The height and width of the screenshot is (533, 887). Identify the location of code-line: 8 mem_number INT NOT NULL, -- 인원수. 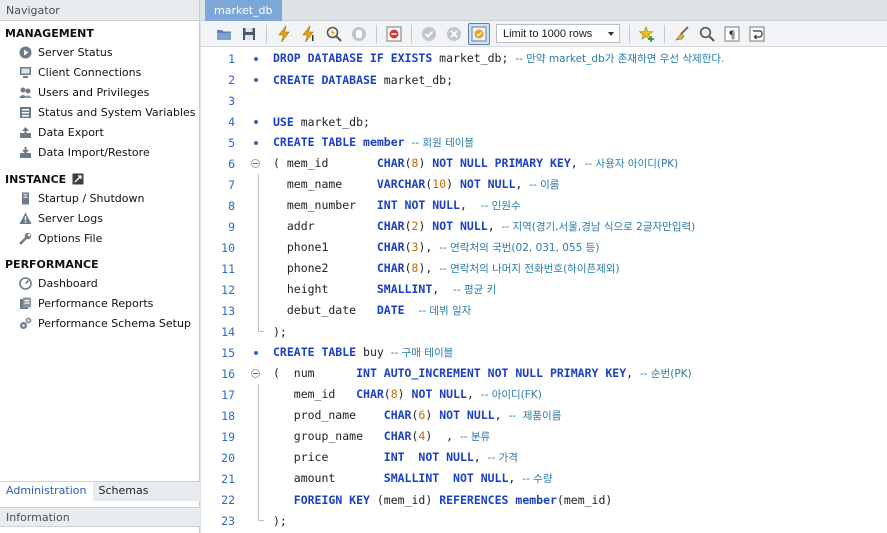
(544, 205).